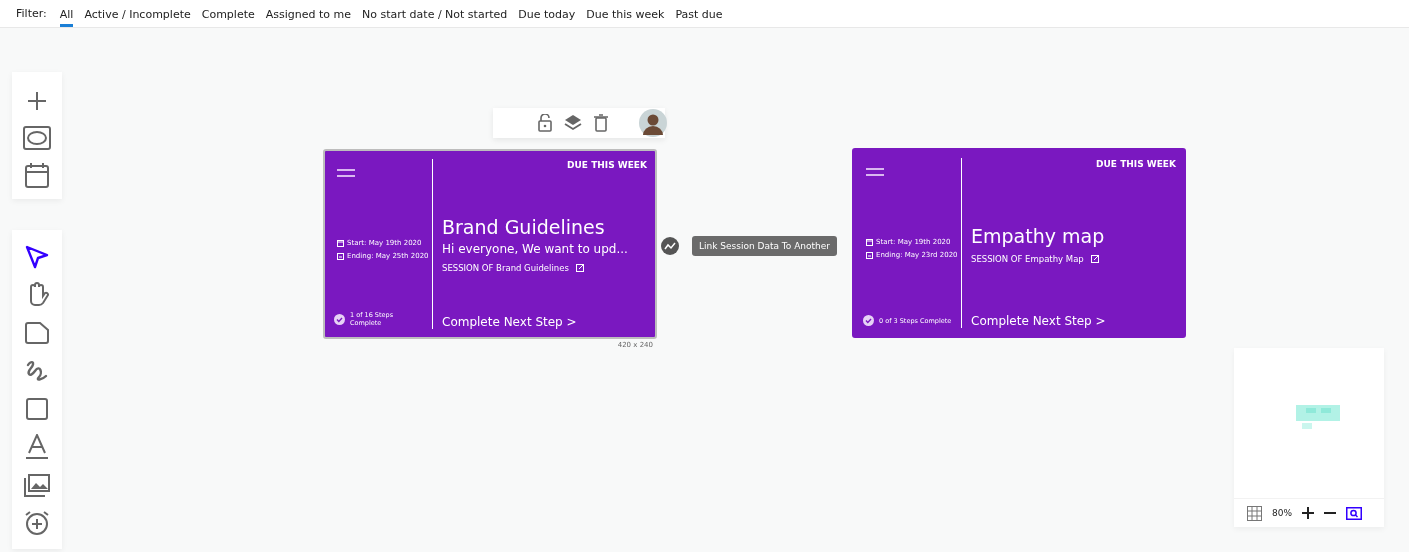  I want to click on ellipse-icon, so click(37, 137).